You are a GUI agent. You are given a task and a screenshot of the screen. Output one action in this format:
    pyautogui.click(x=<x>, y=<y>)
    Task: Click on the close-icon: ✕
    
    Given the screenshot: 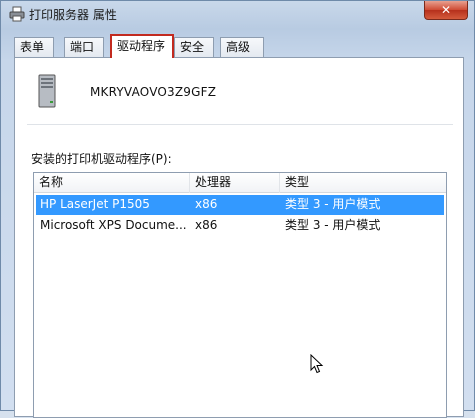 What is the action you would take?
    pyautogui.click(x=446, y=10)
    